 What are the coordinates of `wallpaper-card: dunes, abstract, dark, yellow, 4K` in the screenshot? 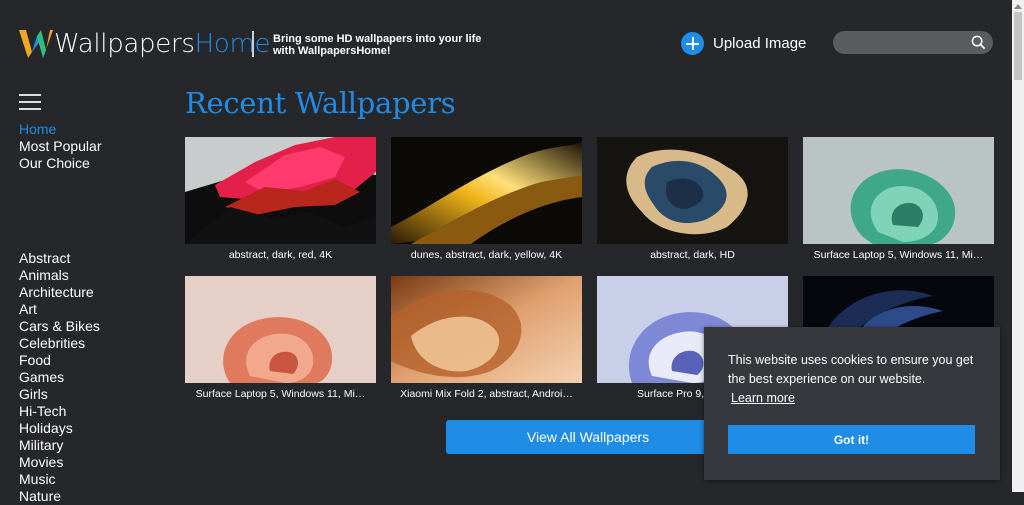 It's located at (486, 199).